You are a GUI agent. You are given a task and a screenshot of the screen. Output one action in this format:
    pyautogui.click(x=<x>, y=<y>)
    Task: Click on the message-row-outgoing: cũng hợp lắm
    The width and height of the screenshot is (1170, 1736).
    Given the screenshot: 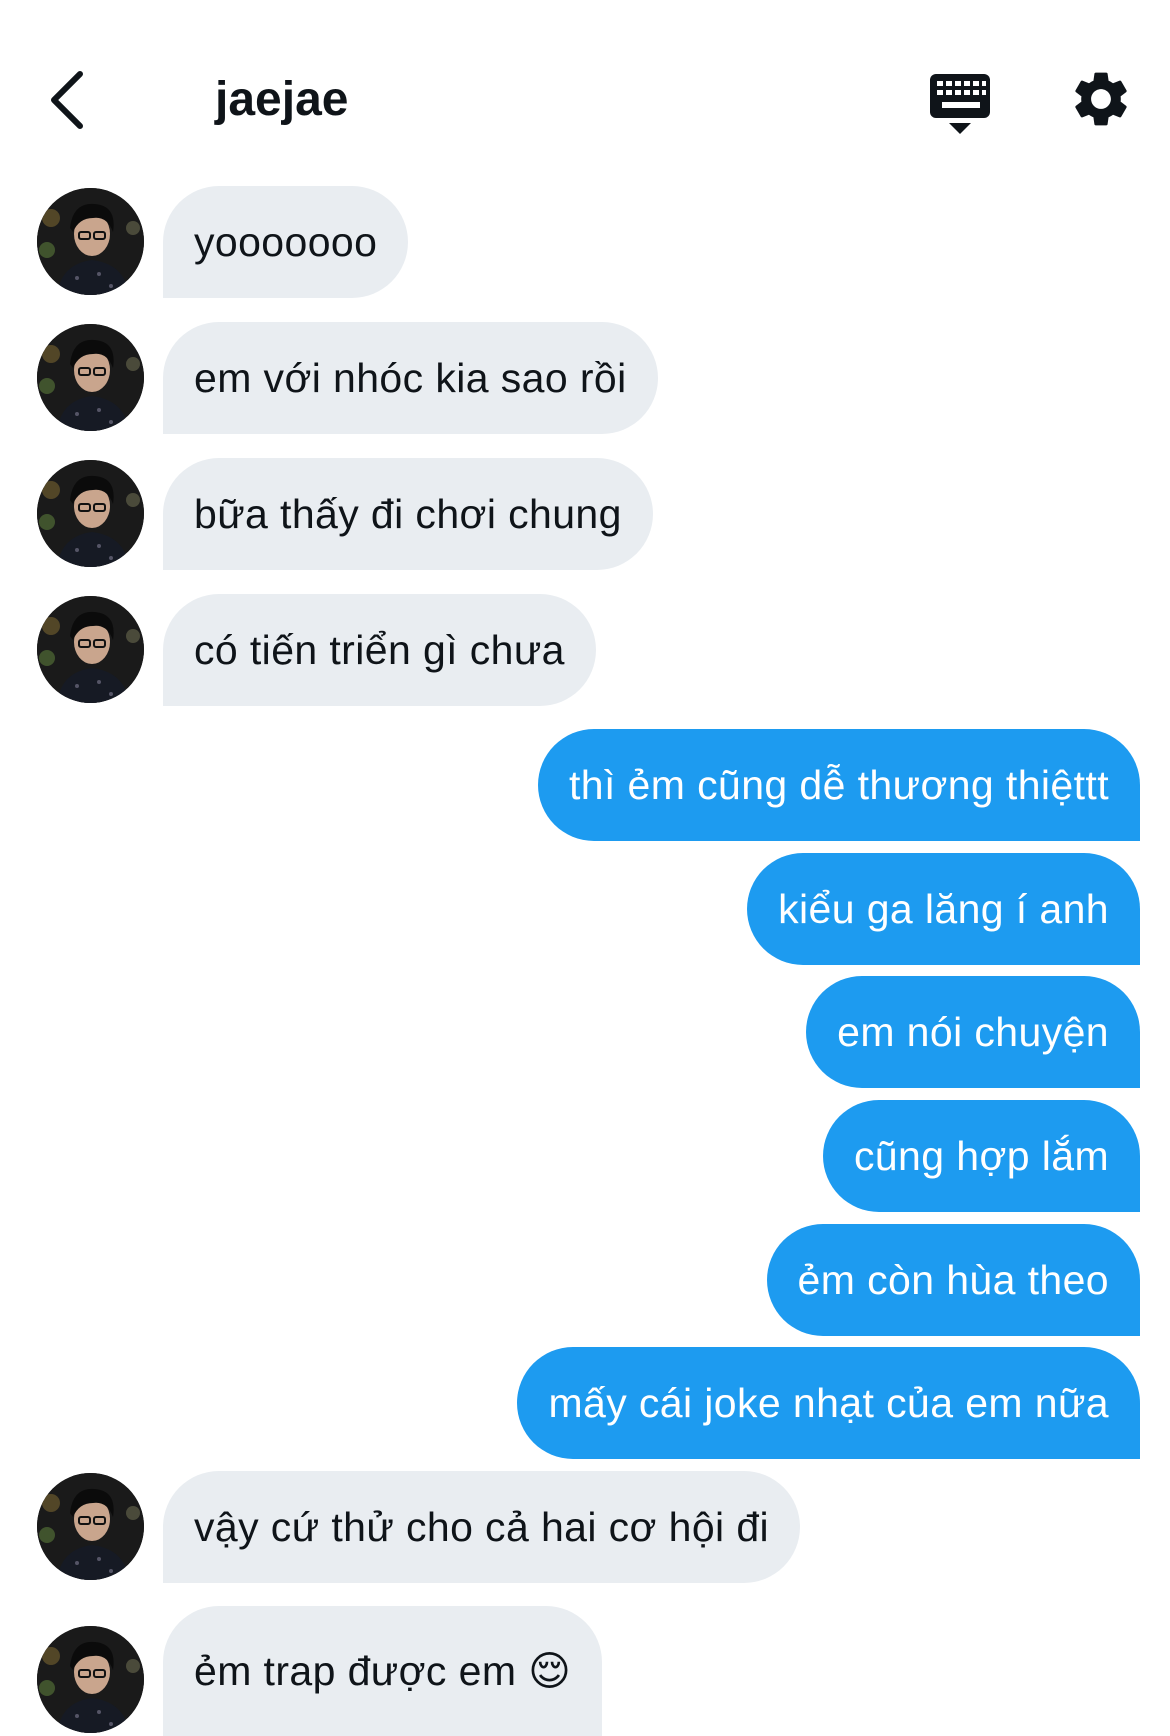 What is the action you would take?
    pyautogui.click(x=585, y=1156)
    